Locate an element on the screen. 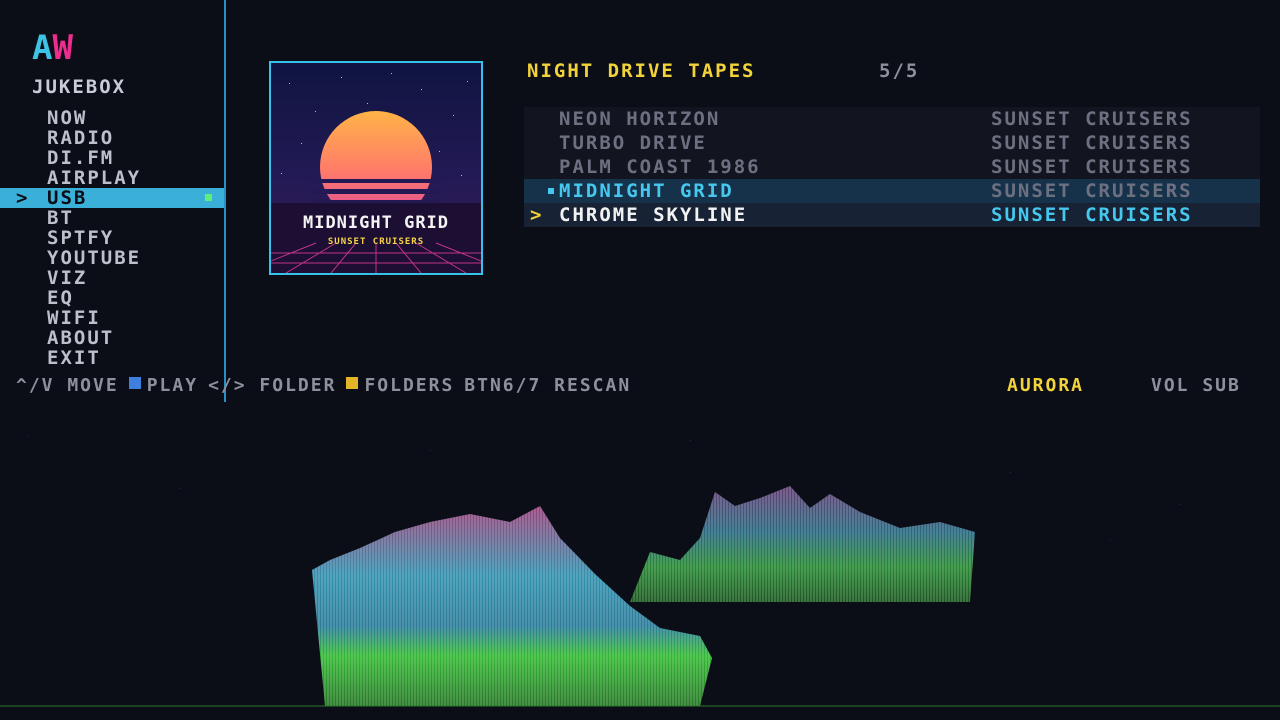 The image size is (1280, 720). logo-letter-w: W is located at coordinates (62, 48).